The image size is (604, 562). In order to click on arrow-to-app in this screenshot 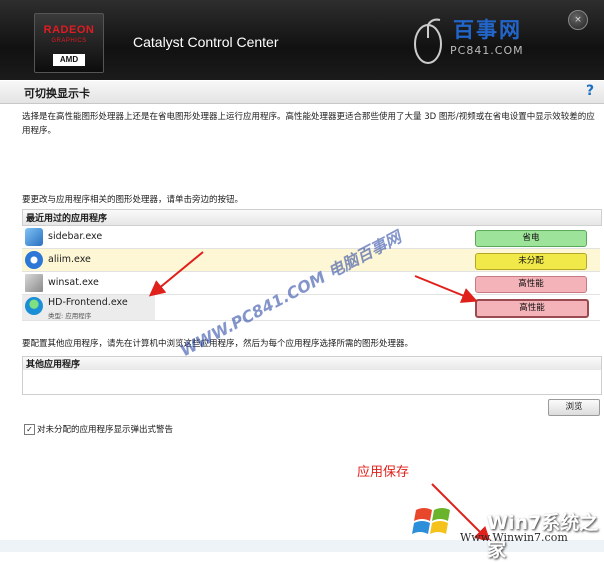, I will do `click(176, 274)`.